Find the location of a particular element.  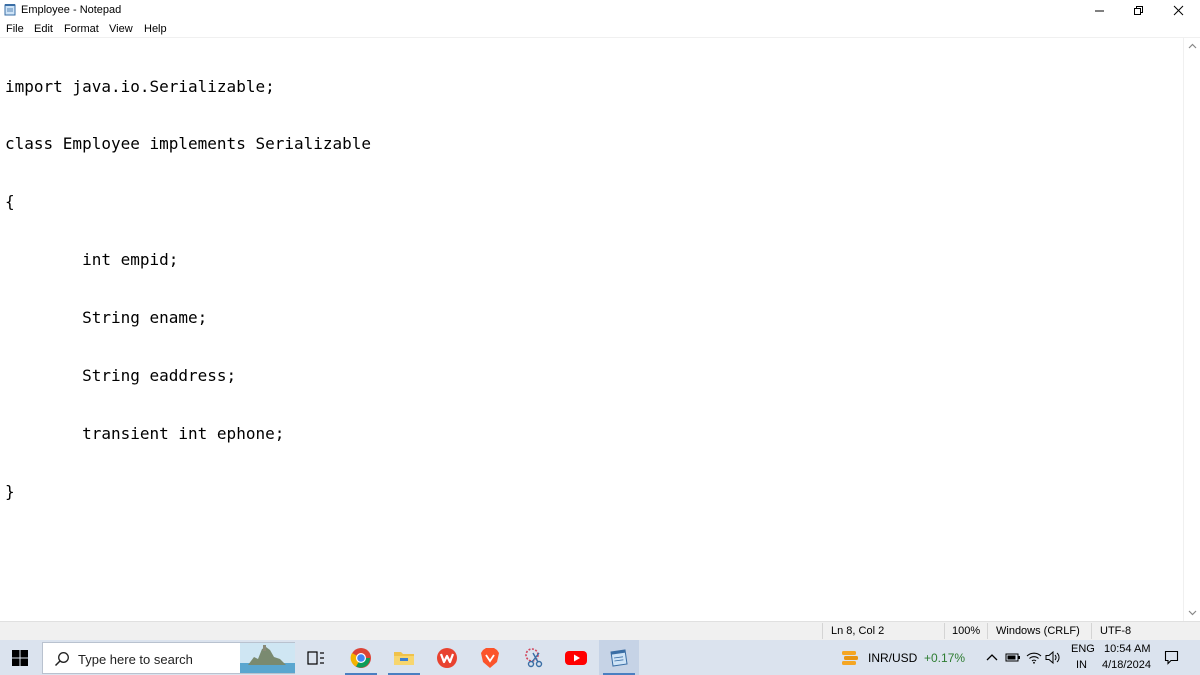

taskbar-brave is located at coordinates (490, 657).